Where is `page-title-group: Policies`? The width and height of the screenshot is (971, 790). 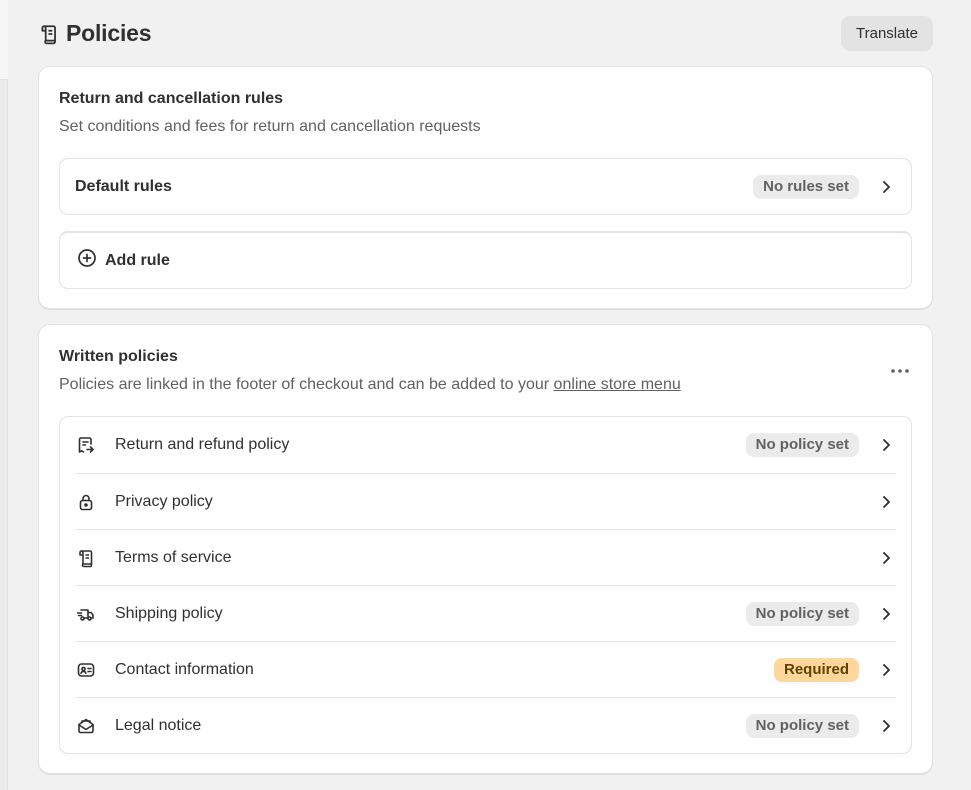 page-title-group: Policies is located at coordinates (95, 33).